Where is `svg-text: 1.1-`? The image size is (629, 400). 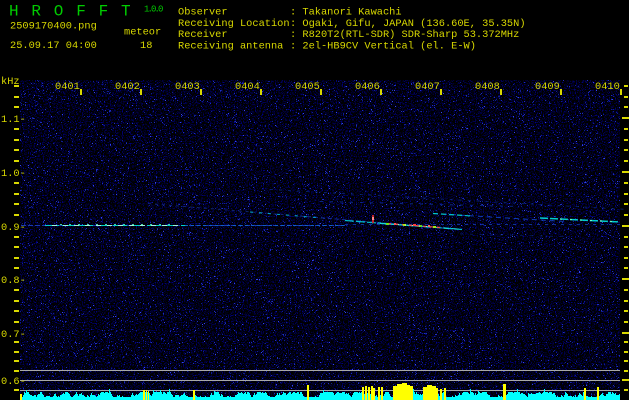 svg-text: 1.1- is located at coordinates (13, 120).